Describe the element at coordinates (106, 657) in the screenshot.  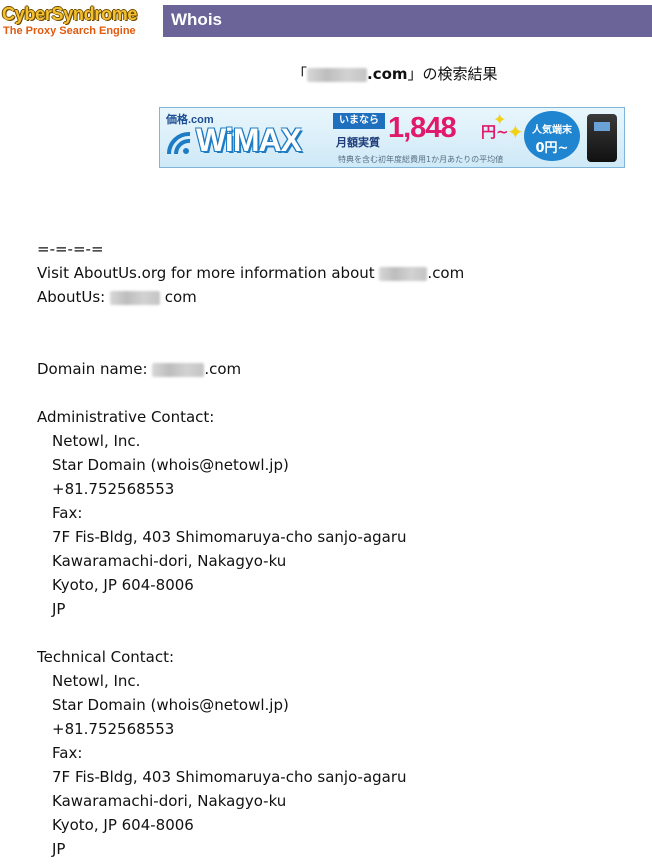
I see `tech-contact-heading: Technical Contact:` at that location.